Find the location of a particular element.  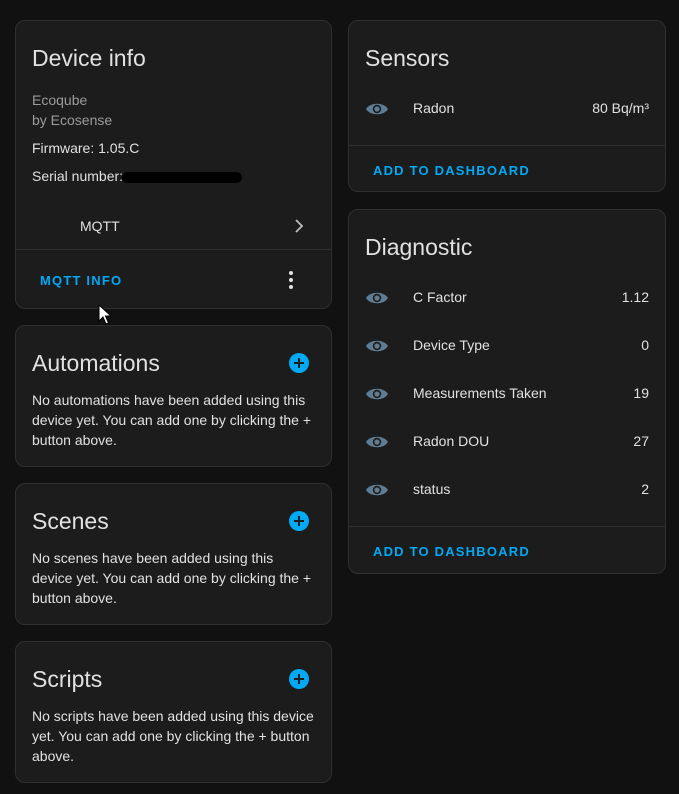

device-manufacturer: by Ecosense is located at coordinates (72, 120).